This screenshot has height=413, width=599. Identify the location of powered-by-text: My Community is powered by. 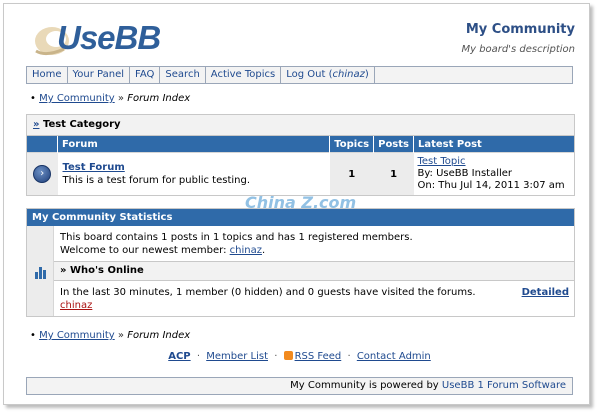
(366, 385).